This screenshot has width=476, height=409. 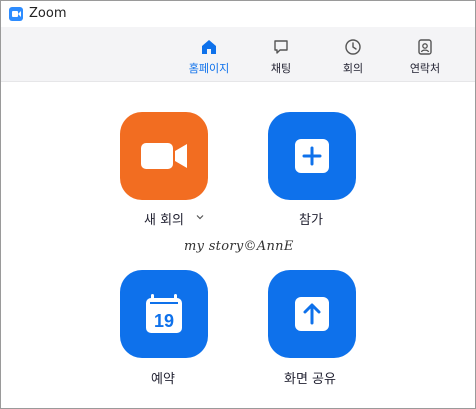 I want to click on tab-home-label: 홈페이지, so click(x=209, y=68).